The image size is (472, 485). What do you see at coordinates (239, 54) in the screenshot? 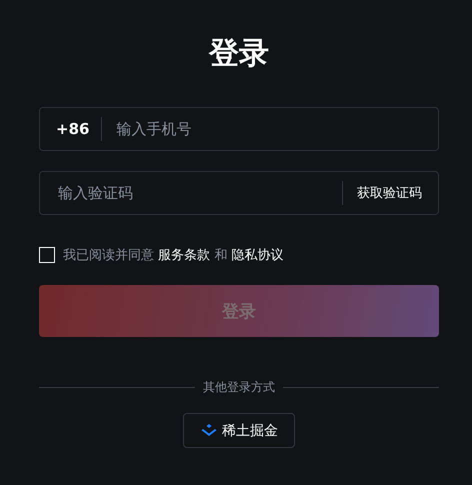
I see `page-title: 登录` at bounding box center [239, 54].